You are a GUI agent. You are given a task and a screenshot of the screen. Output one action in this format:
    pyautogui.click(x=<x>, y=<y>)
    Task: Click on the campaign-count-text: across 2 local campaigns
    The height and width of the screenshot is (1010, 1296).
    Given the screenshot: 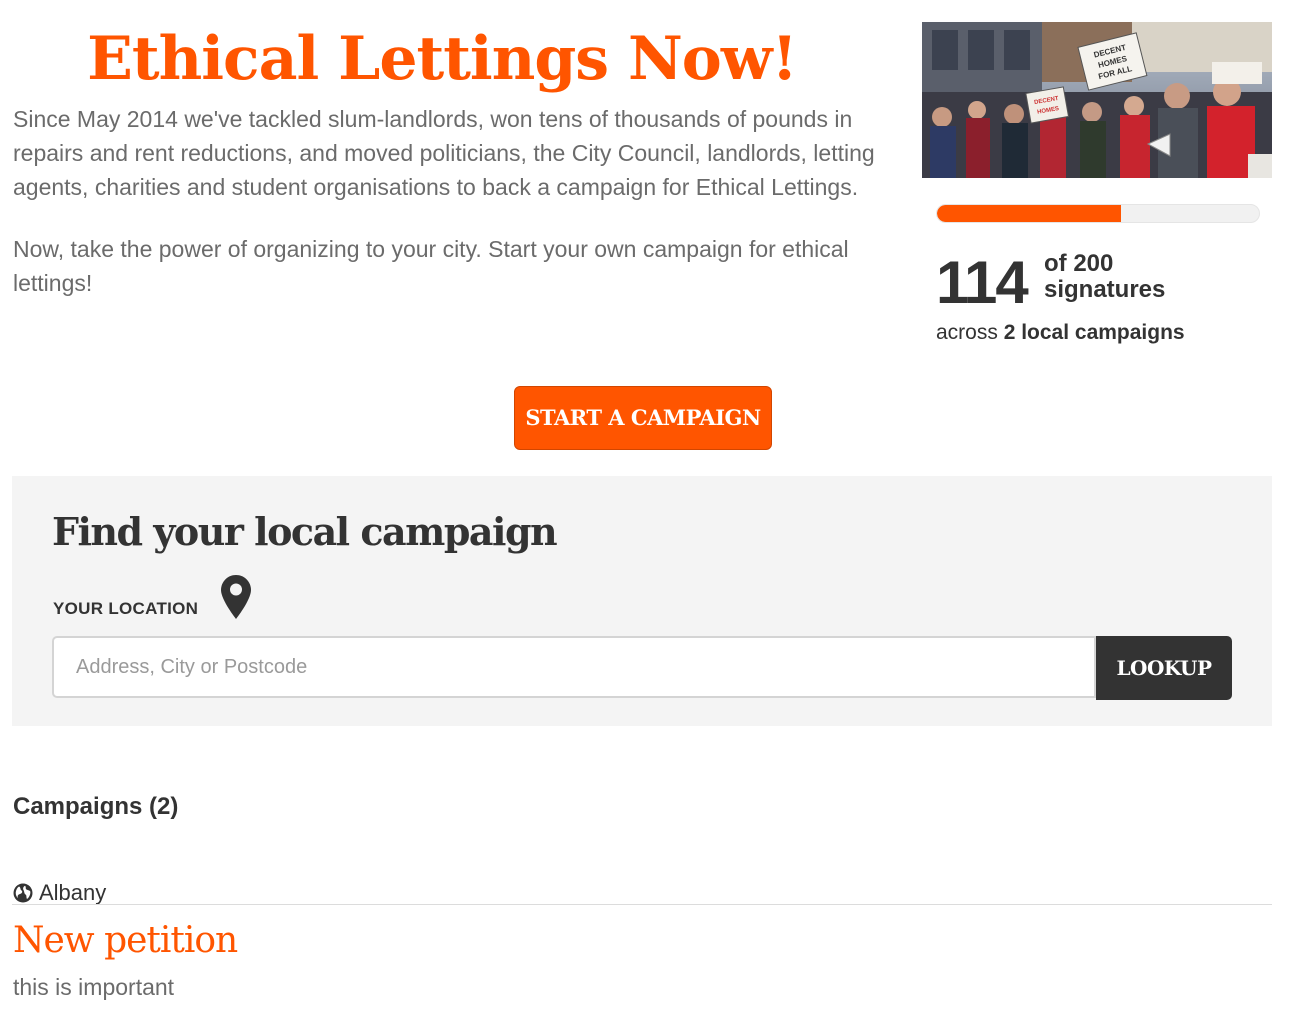 What is the action you would take?
    pyautogui.click(x=1060, y=333)
    